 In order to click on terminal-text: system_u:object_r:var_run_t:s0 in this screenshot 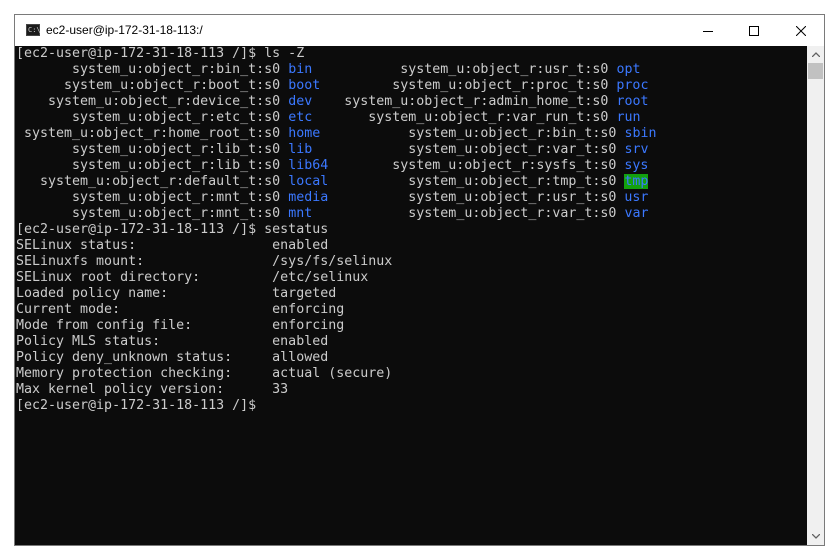, I will do `click(464, 117)`.